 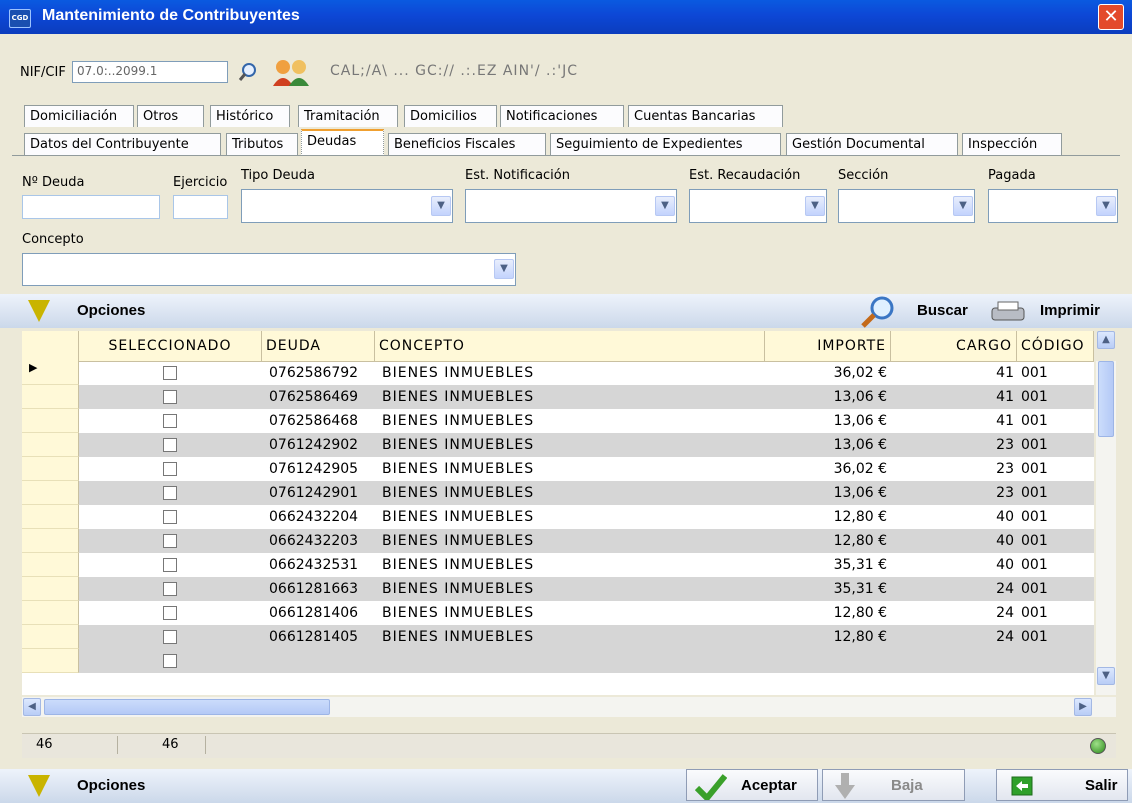 I want to click on col-cargo: CARGO, so click(x=954, y=346).